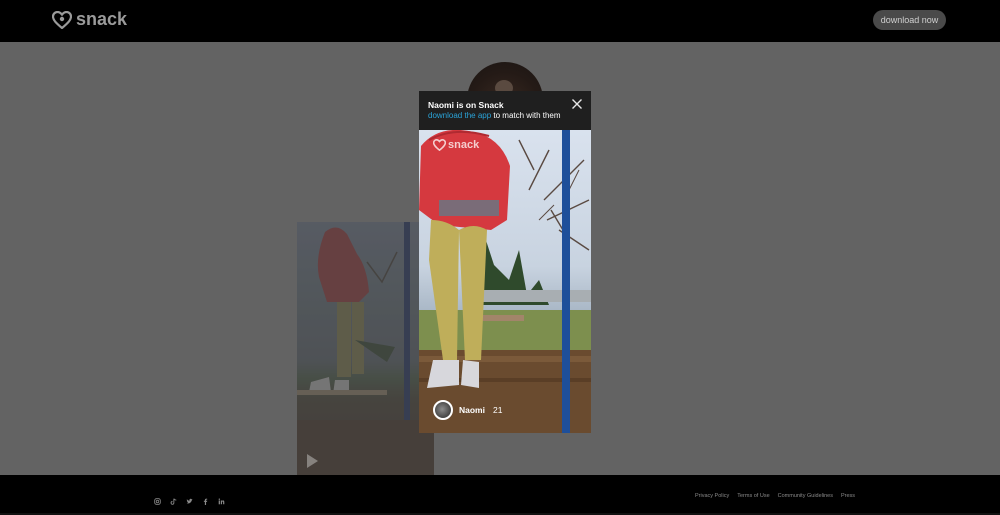 The width and height of the screenshot is (1000, 515). Describe the element at coordinates (443, 410) in the screenshot. I see `user-avatar` at that location.